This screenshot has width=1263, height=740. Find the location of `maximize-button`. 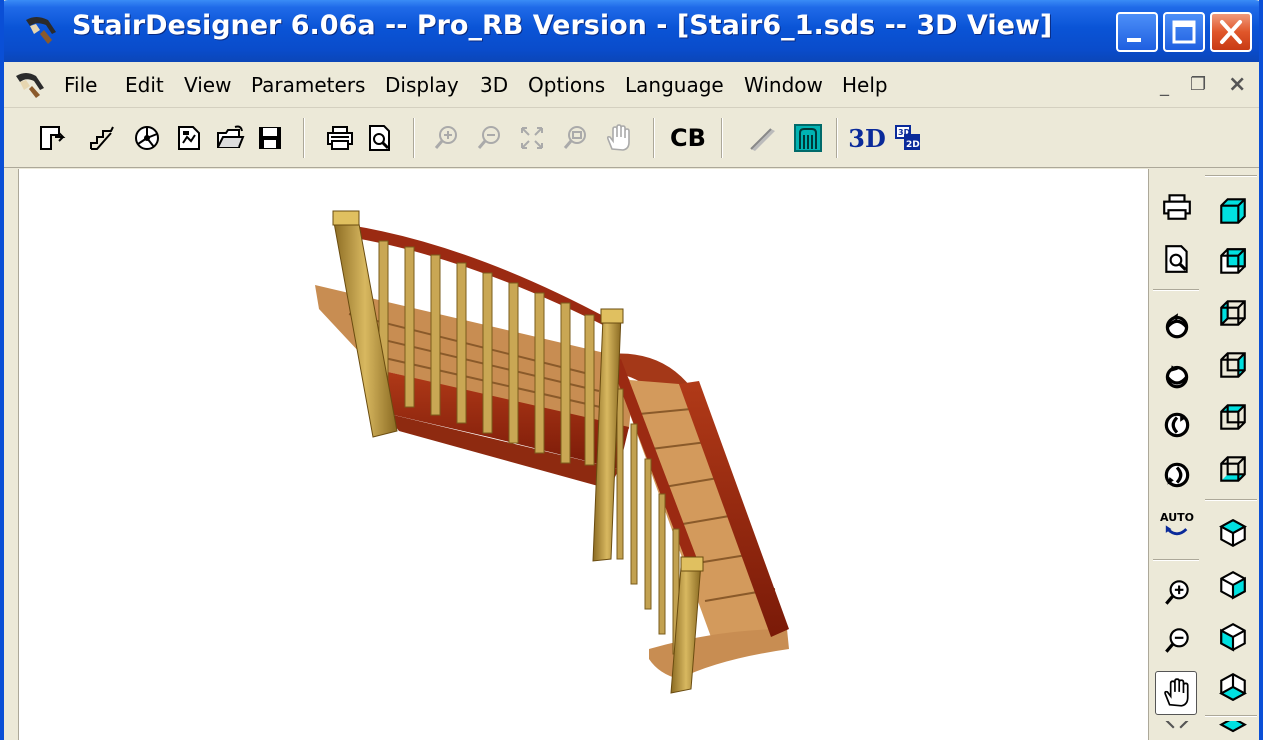

maximize-button is located at coordinates (1184, 32).